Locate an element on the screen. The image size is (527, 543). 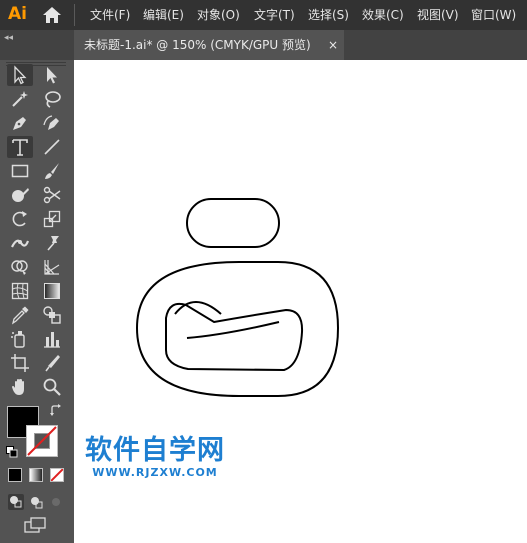
no-stroke-slash-icon is located at coordinates (42, 441).